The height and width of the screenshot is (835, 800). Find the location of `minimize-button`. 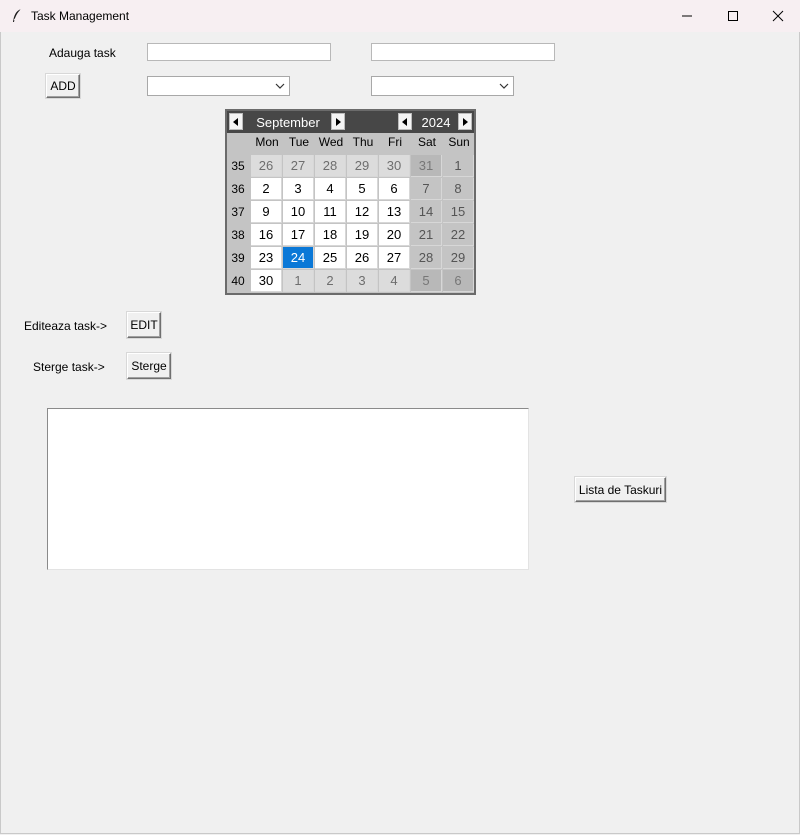

minimize-button is located at coordinates (687, 16).